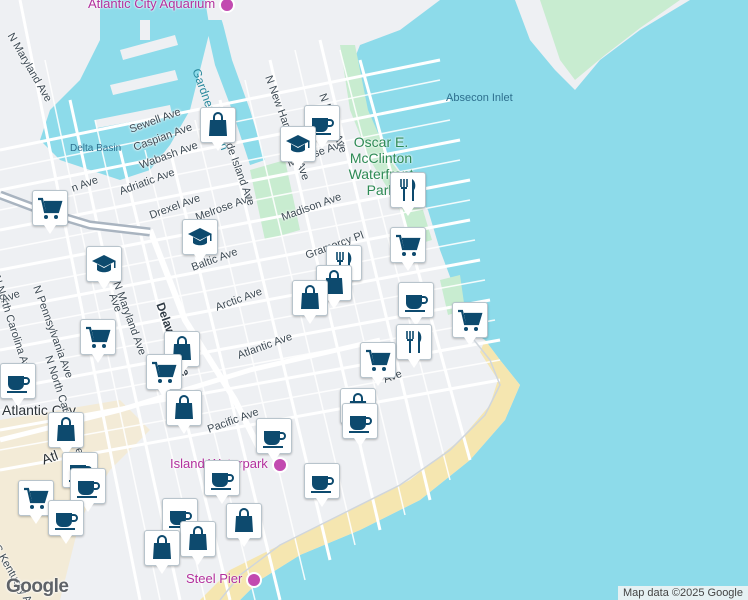  I want to click on map-attribution: Map data ©2025 Google, so click(682, 593).